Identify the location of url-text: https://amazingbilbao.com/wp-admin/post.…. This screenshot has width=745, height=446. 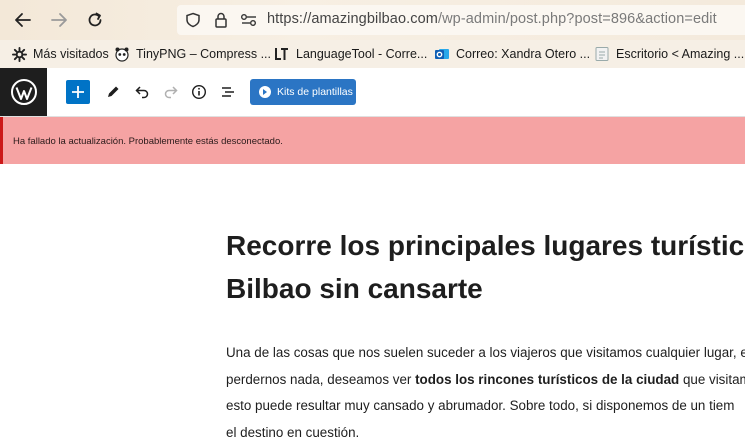
(492, 19).